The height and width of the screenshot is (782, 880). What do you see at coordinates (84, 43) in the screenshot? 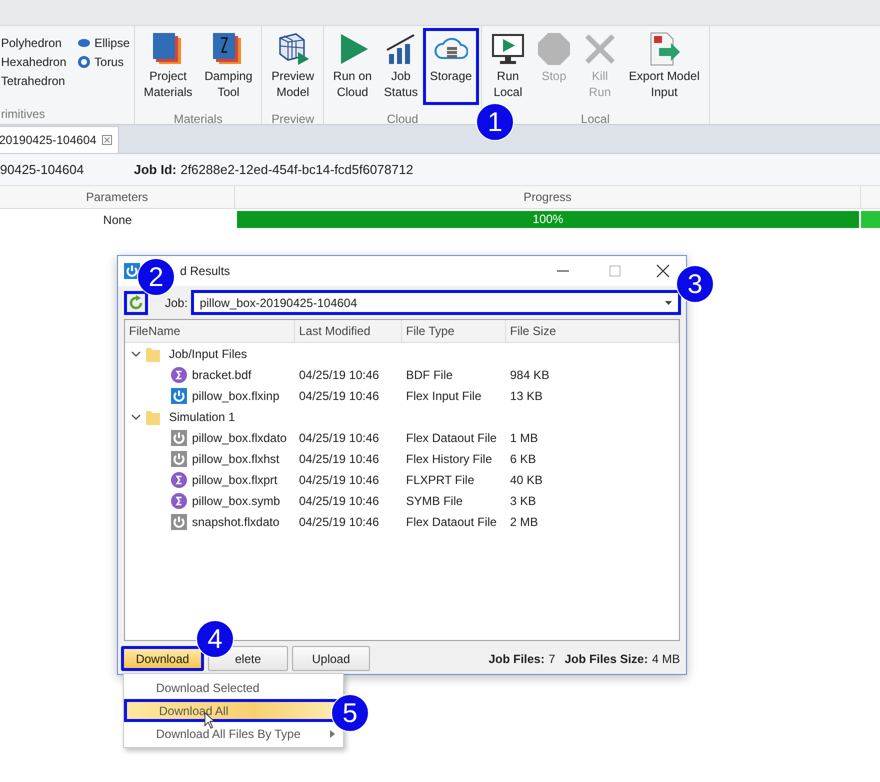
I see `ellipse-icon` at bounding box center [84, 43].